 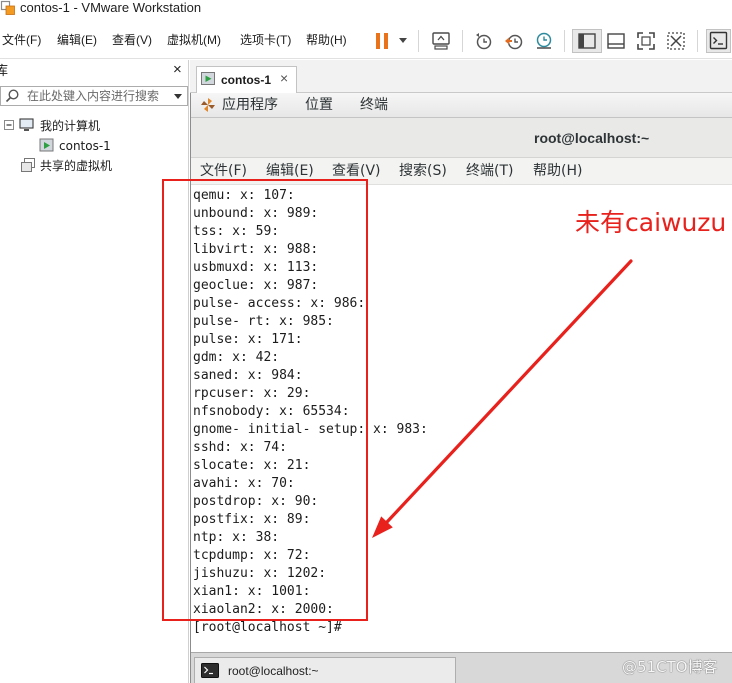 What do you see at coordinates (12, 96) in the screenshot?
I see `search-icon` at bounding box center [12, 96].